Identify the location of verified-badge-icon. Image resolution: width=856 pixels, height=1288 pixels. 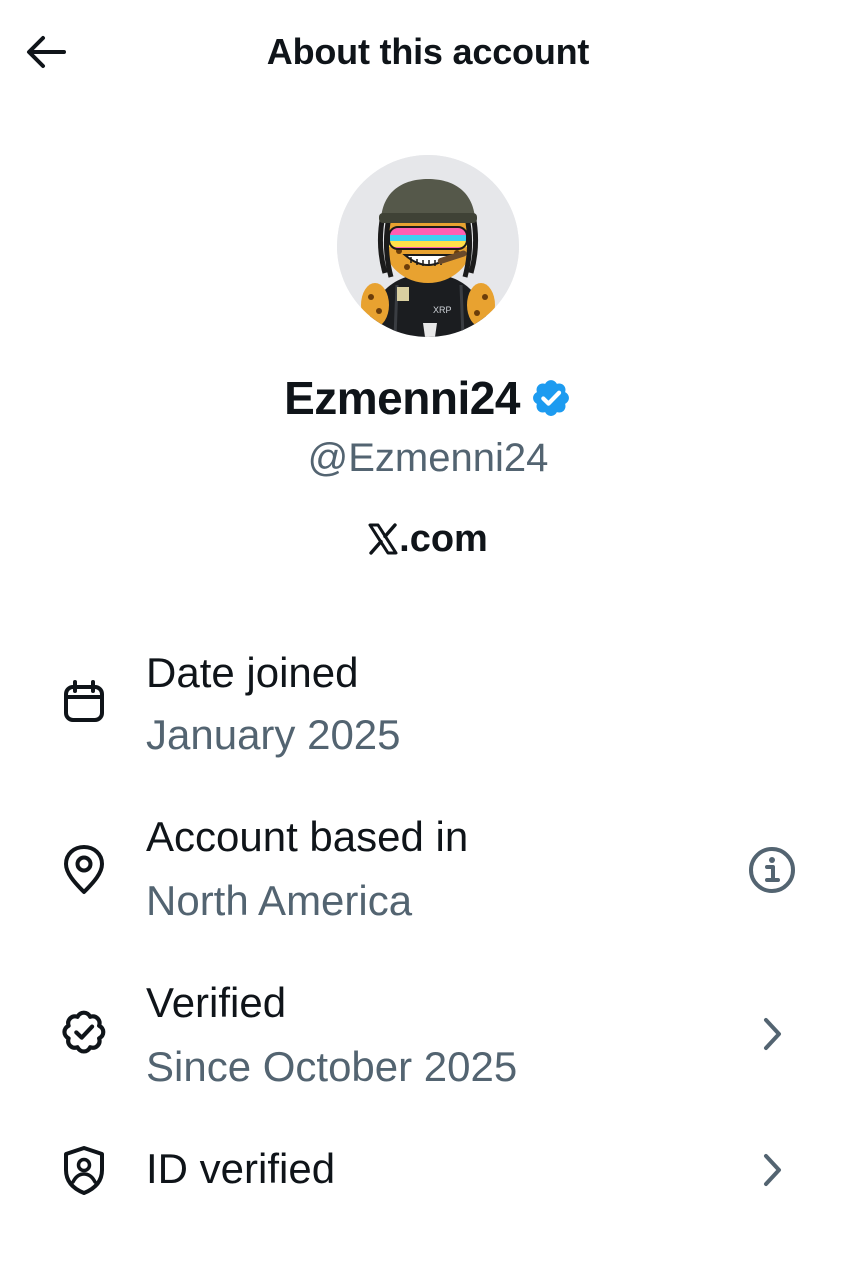
(551, 398).